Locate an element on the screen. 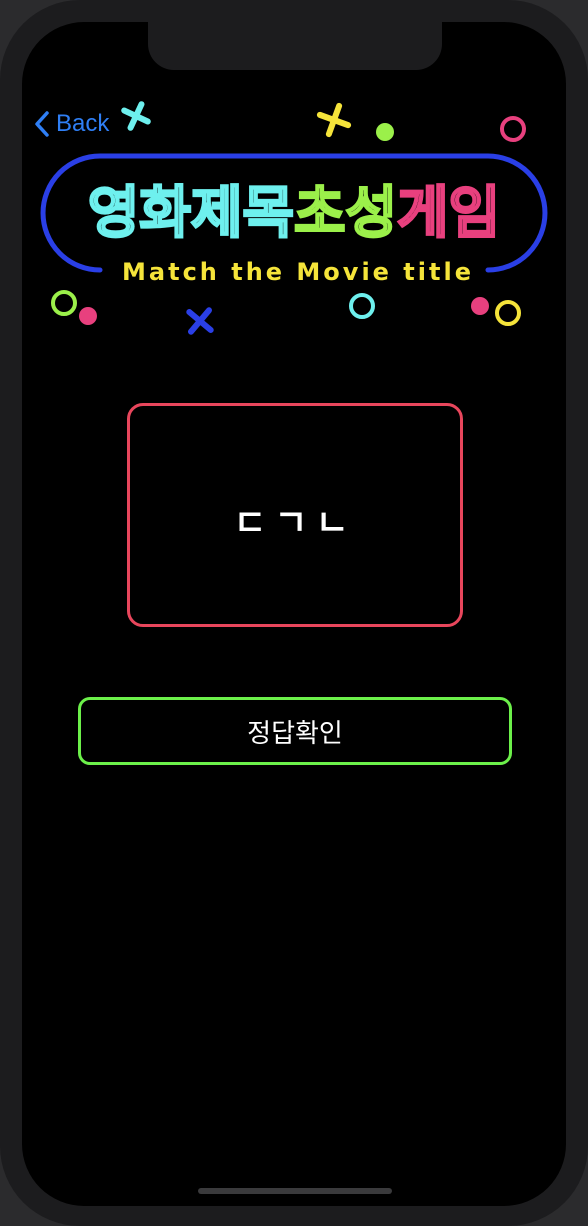  chevron-left-icon is located at coordinates (42, 124).